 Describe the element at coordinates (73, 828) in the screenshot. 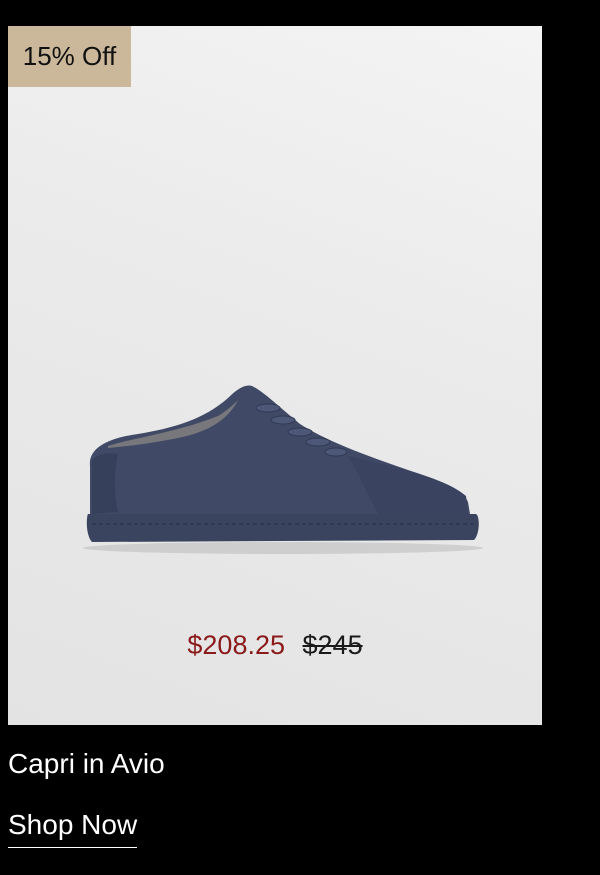

I see `shop-now-link: Shop Now` at that location.